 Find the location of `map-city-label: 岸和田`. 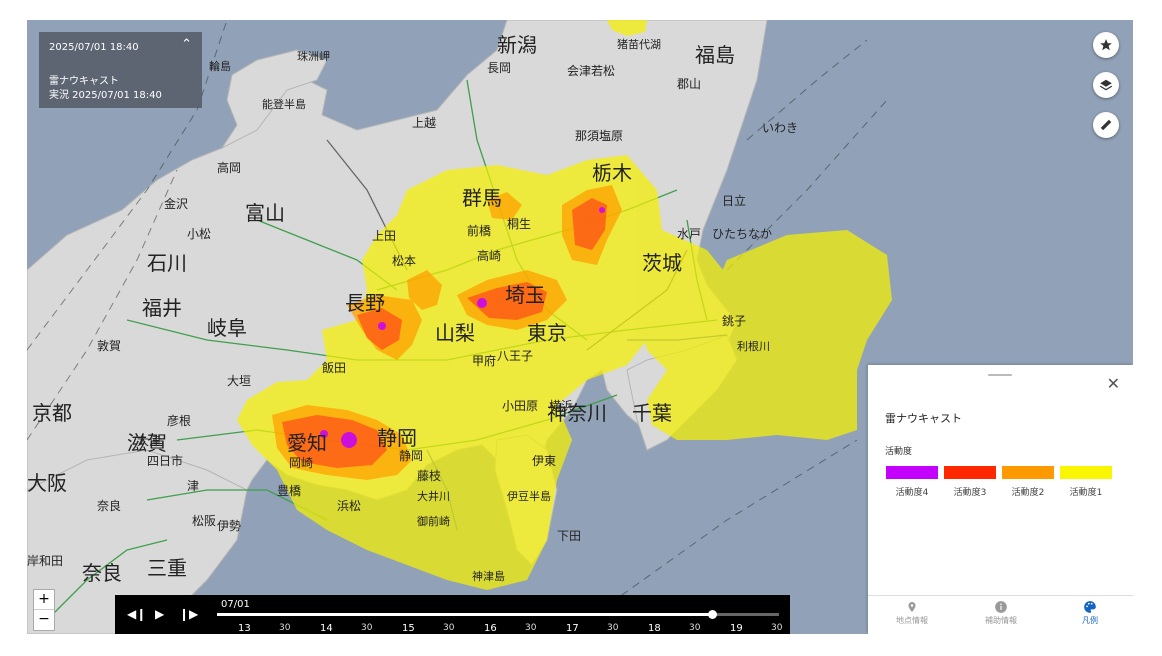

map-city-label: 岸和田 is located at coordinates (45, 561).